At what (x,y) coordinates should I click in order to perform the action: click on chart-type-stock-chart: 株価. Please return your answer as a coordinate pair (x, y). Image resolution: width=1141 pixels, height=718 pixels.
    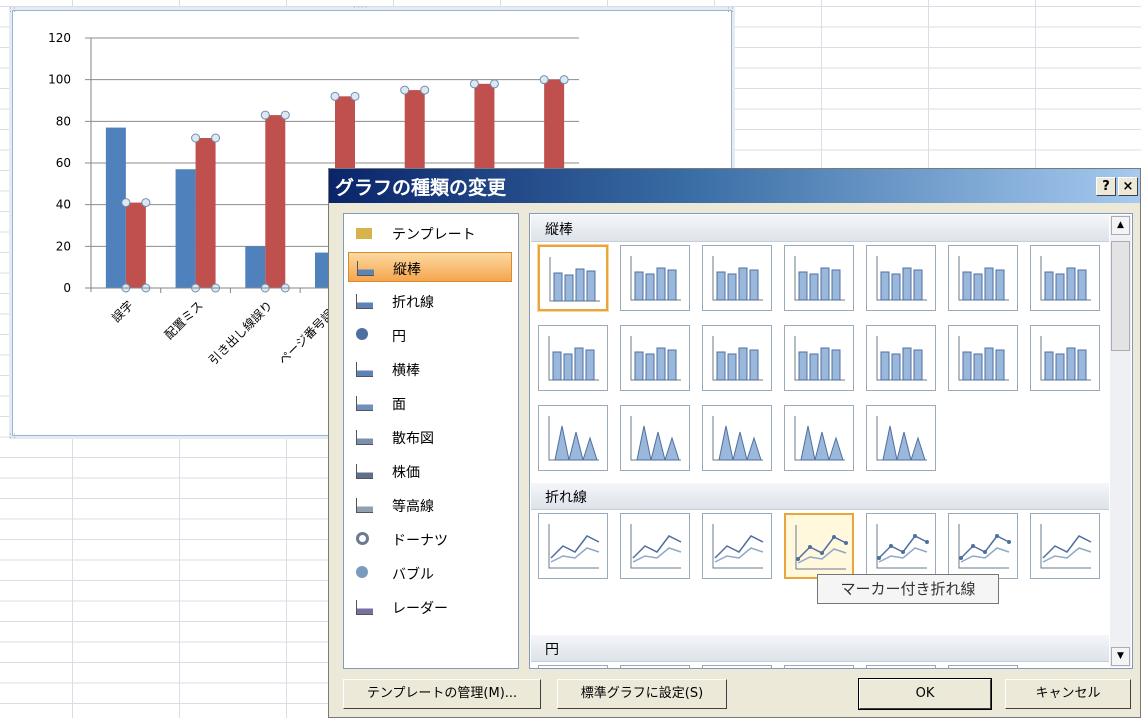
    Looking at the image, I should click on (430, 471).